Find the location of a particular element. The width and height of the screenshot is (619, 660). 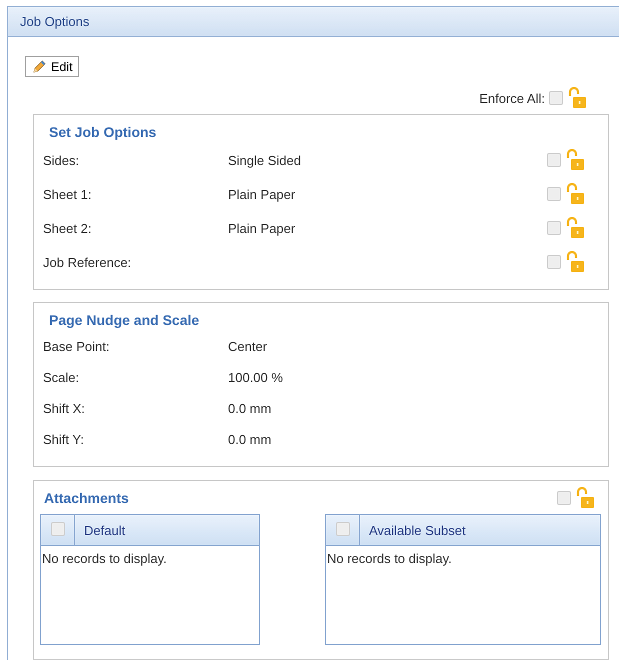

section-title: Page Nudge and Scale is located at coordinates (124, 320).